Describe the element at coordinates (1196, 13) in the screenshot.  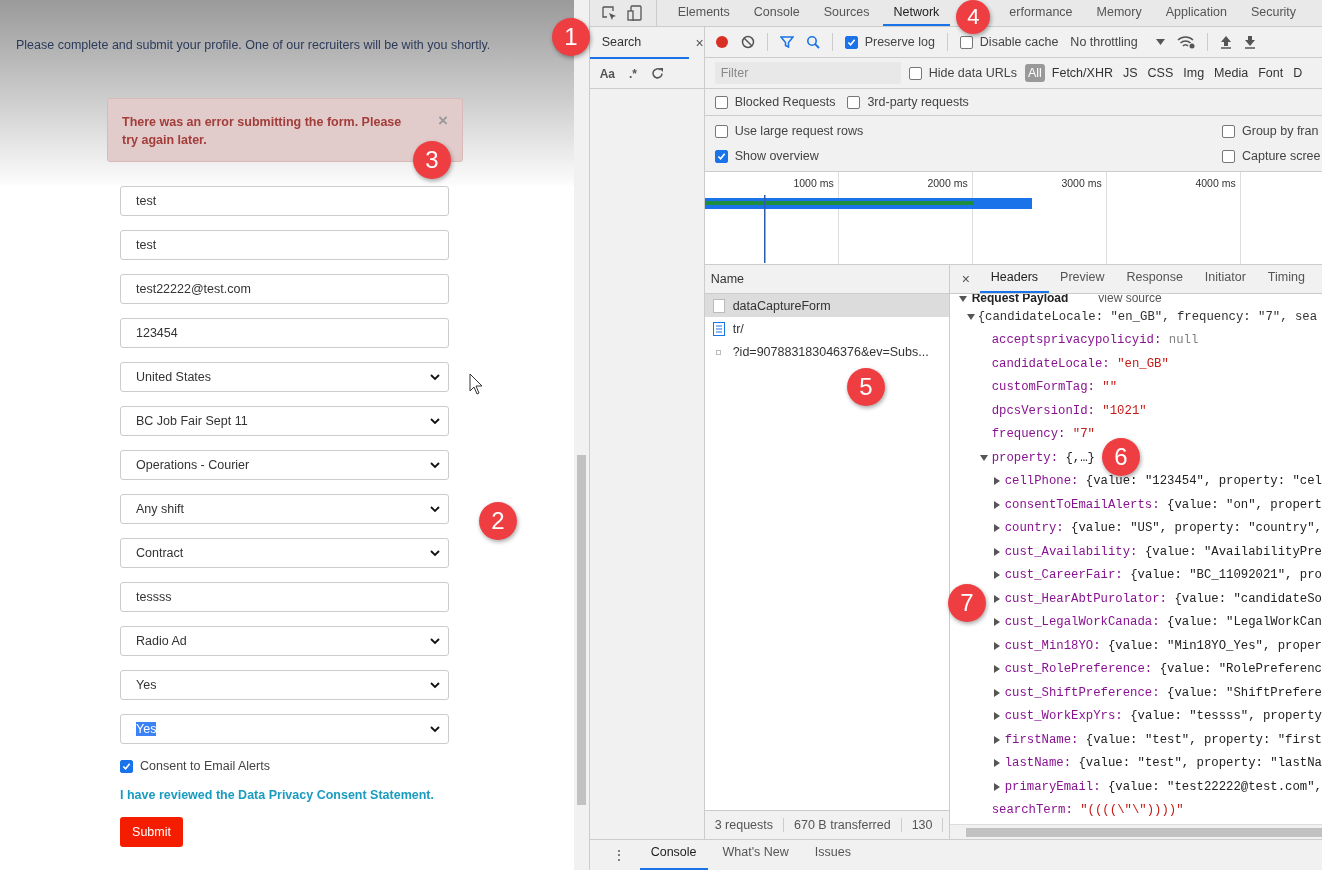
I see `devtools-tab: Application` at that location.